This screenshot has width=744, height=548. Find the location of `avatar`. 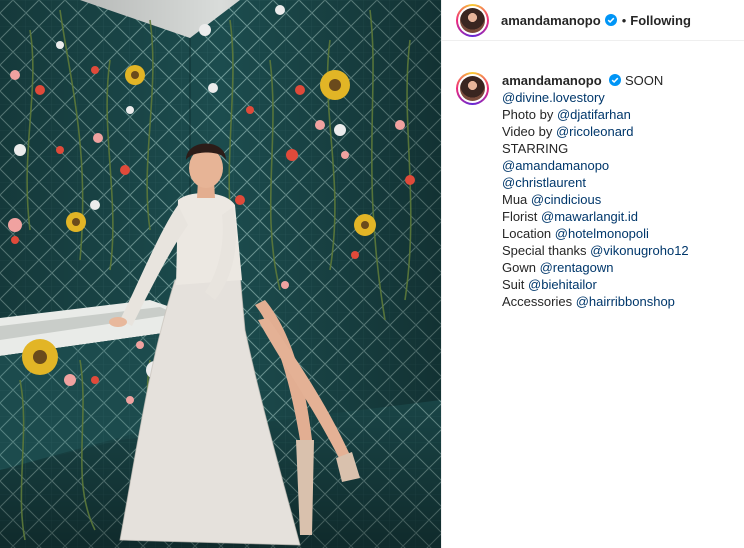

avatar is located at coordinates (472, 20).